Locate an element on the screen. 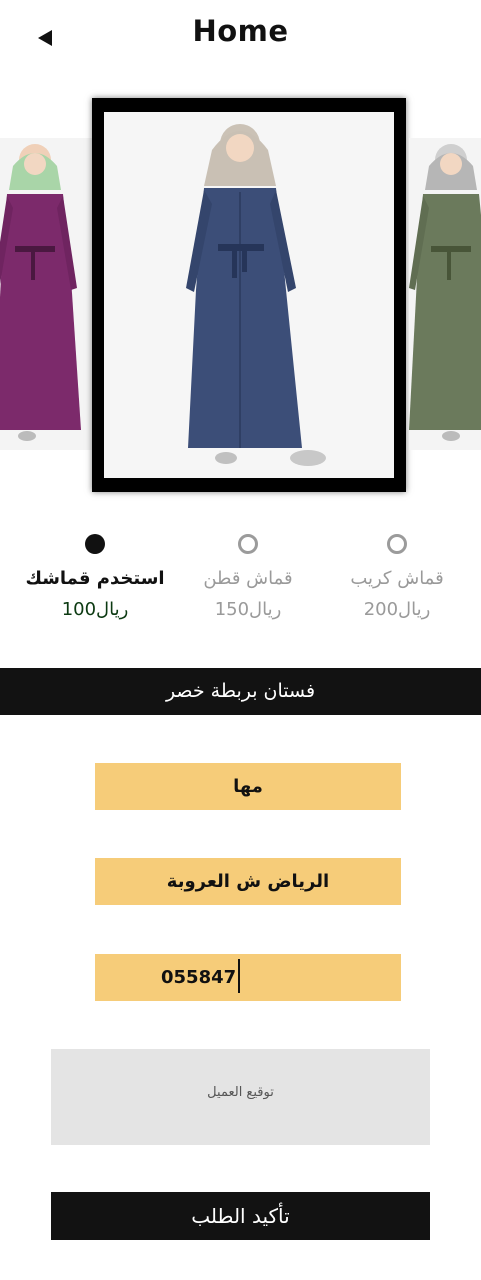 Image resolution: width=481 pixels, height=1280 pixels. signature-pad: توقيع العميل is located at coordinates (240, 1097).